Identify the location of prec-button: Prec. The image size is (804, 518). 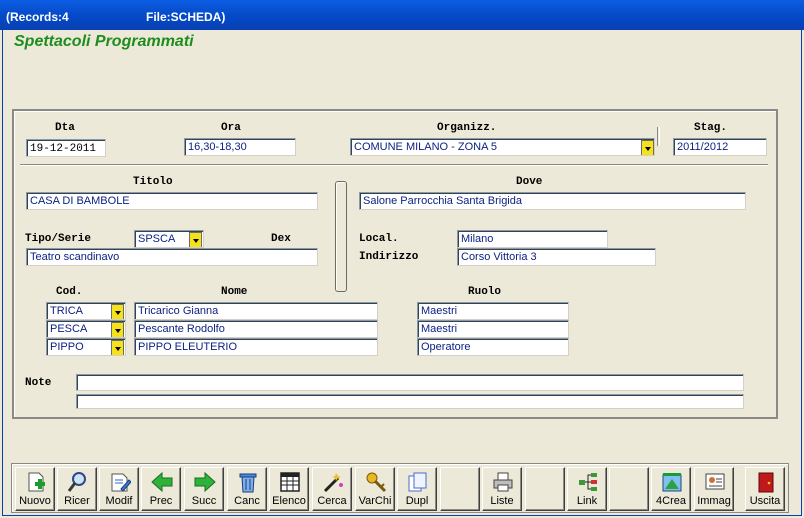
(161, 489).